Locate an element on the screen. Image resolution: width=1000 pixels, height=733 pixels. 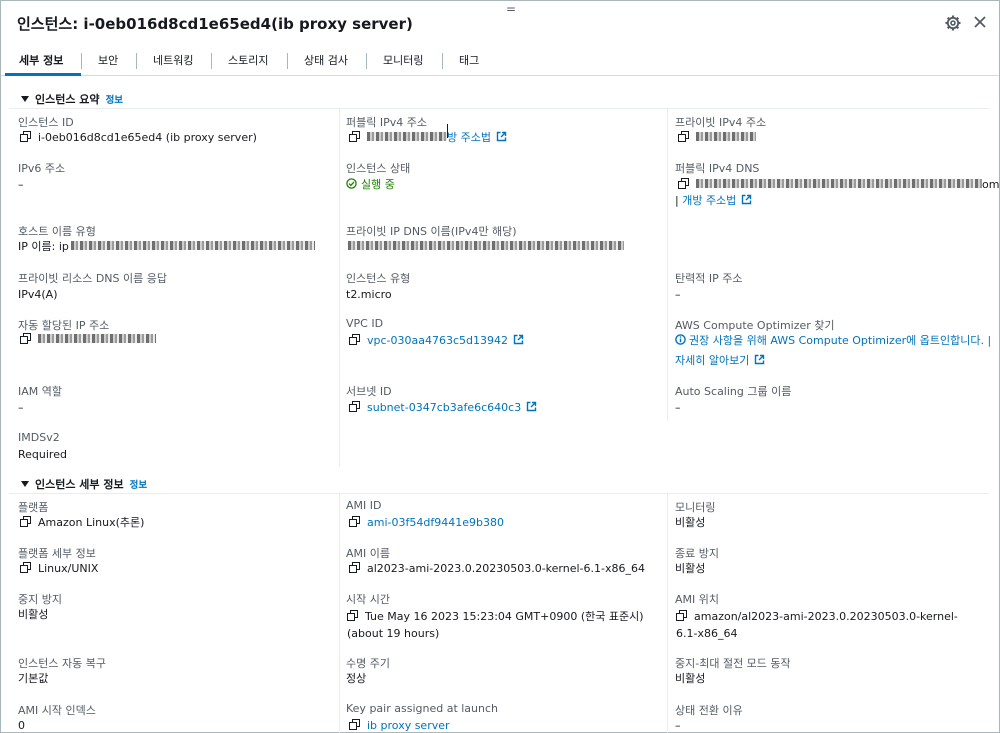
tab-bar: 세부 정보 보안 네트워킹 스토리지 상태 검사 모니터링 태그 is located at coordinates (500, 61).